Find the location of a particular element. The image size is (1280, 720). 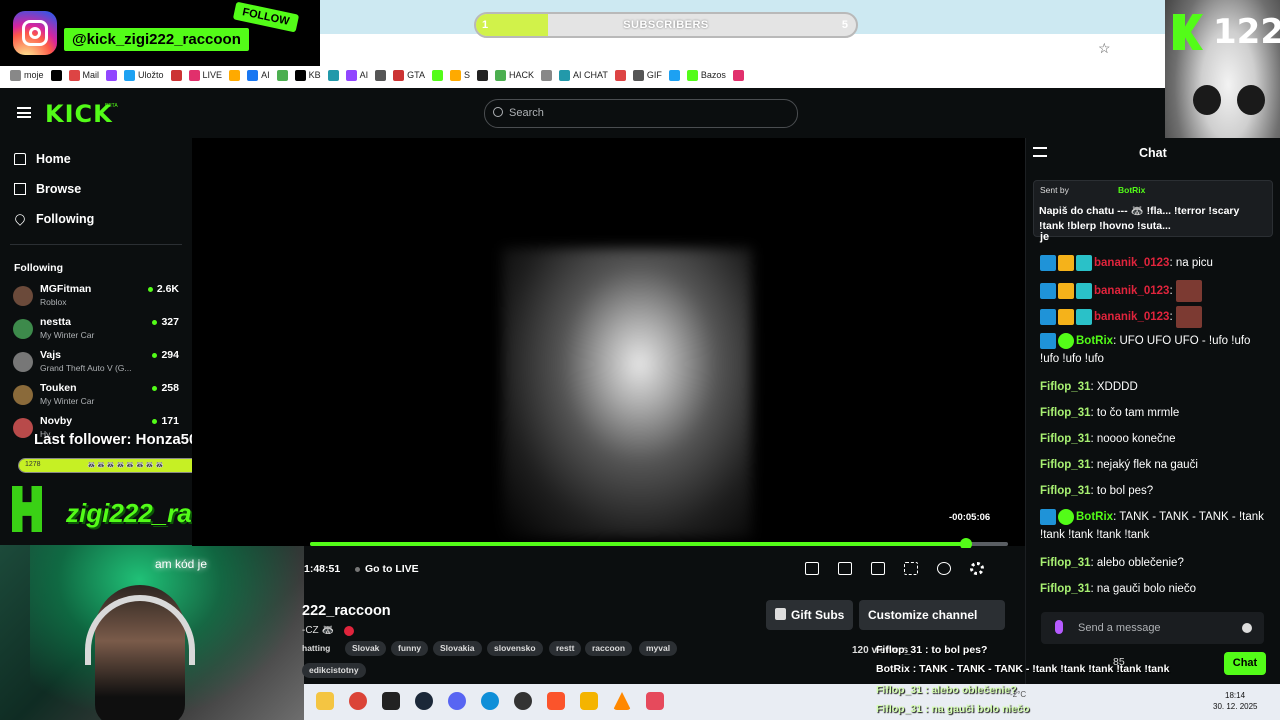

channel-name: 222_raccoon is located at coordinates (346, 611).